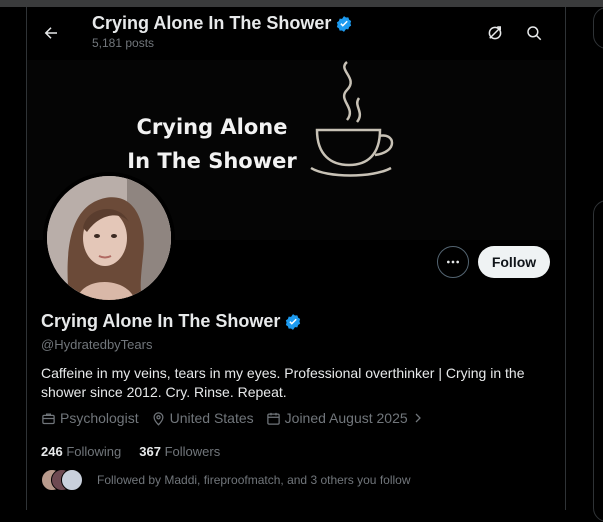 The width and height of the screenshot is (603, 522). I want to click on browser-top-strip, so click(301, 3).